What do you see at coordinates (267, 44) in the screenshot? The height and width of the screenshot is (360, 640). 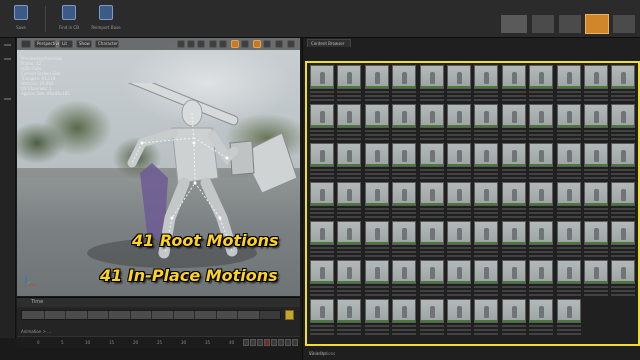 I see `rotation-size-icon` at bounding box center [267, 44].